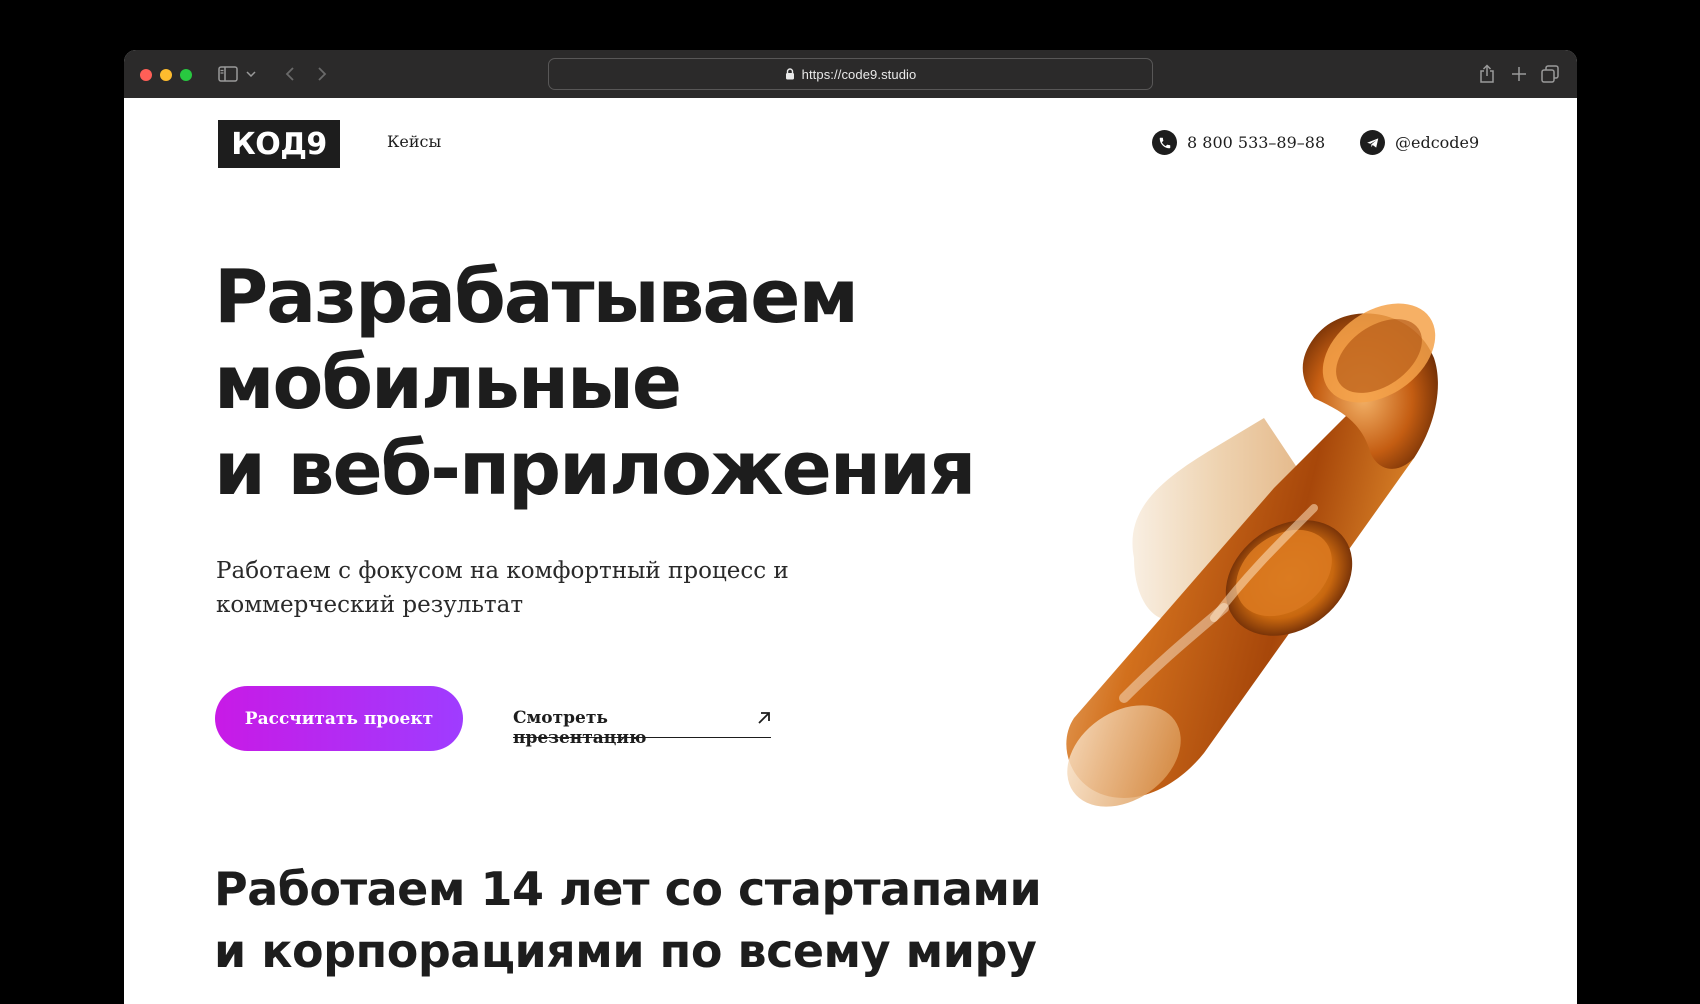 The image size is (1700, 1004). What do you see at coordinates (536, 297) in the screenshot?
I see `hero-title-line: Разрабатываем` at bounding box center [536, 297].